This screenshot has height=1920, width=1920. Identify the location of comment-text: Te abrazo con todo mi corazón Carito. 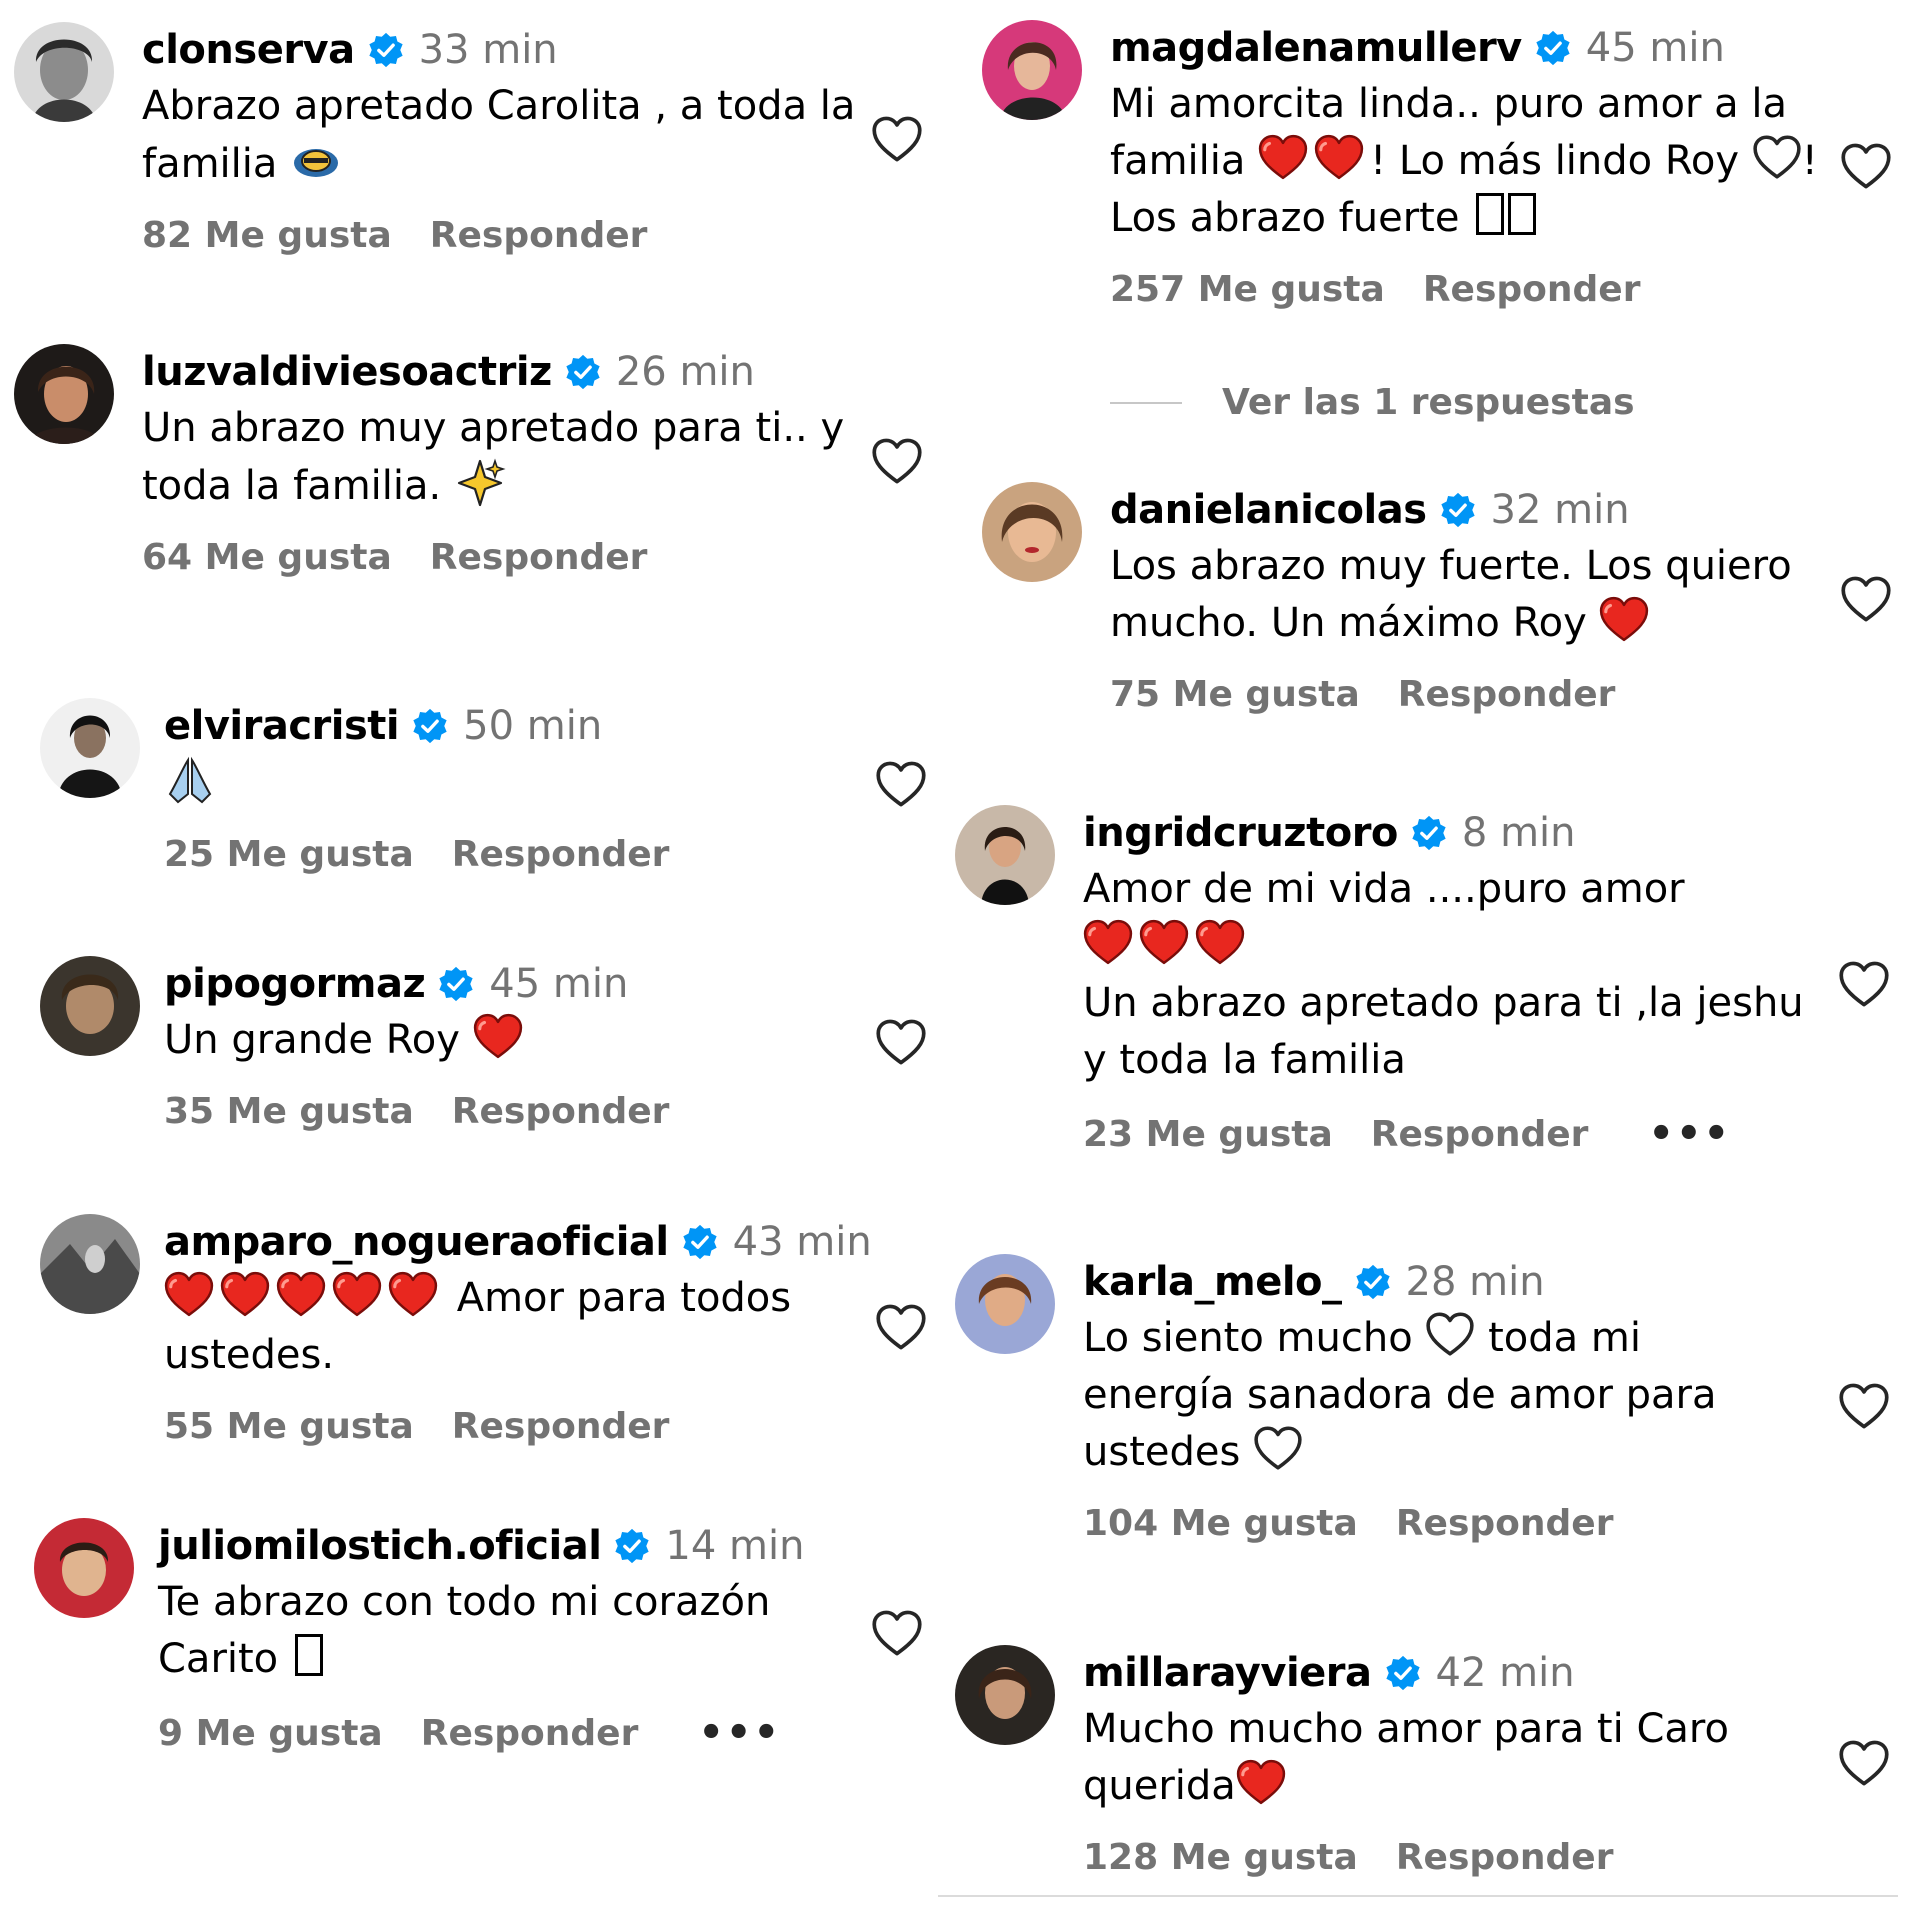
(481, 1631).